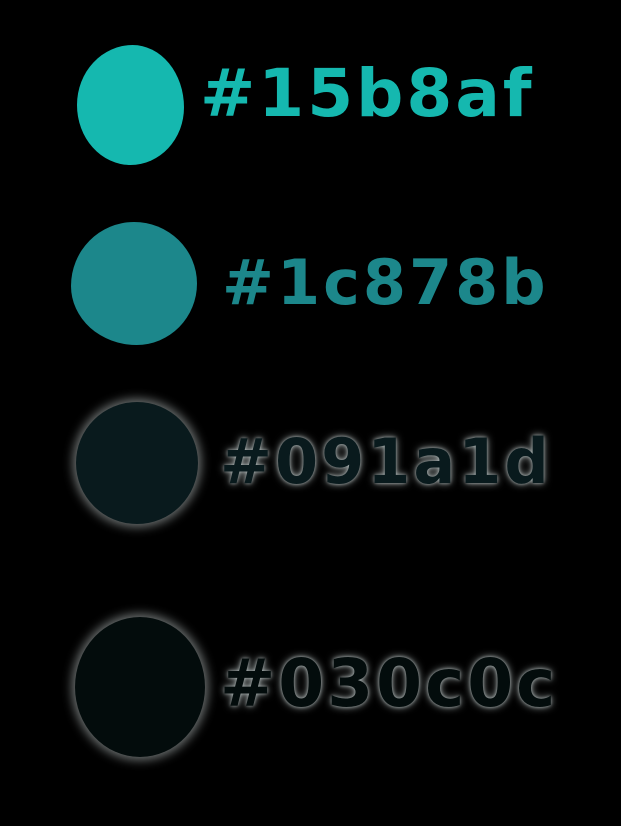  I want to click on hex-label: #091a1d, so click(386, 461).